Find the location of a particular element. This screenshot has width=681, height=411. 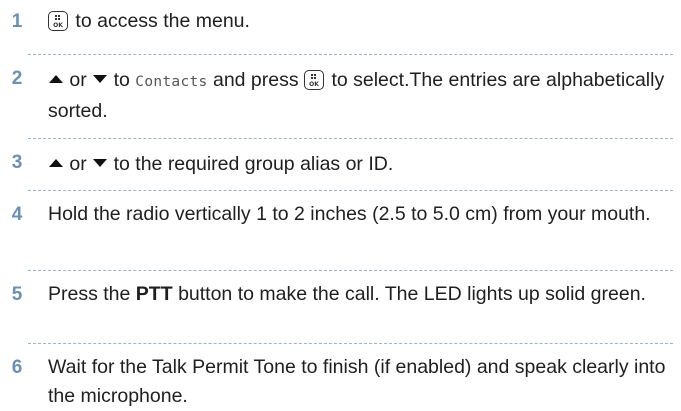

step-1: 1 OK to access the menu. is located at coordinates (340, 23).